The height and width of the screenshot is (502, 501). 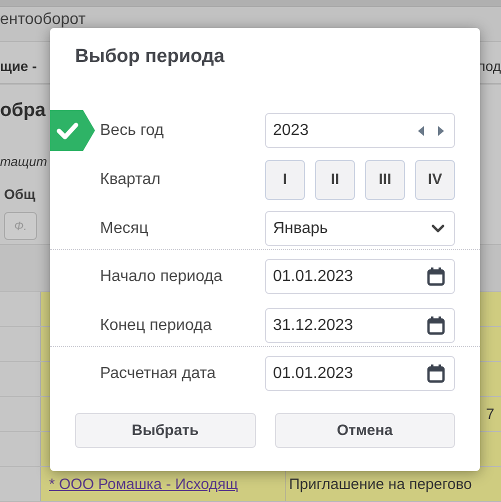 I want to click on field-label: Квартал, so click(x=130, y=179).